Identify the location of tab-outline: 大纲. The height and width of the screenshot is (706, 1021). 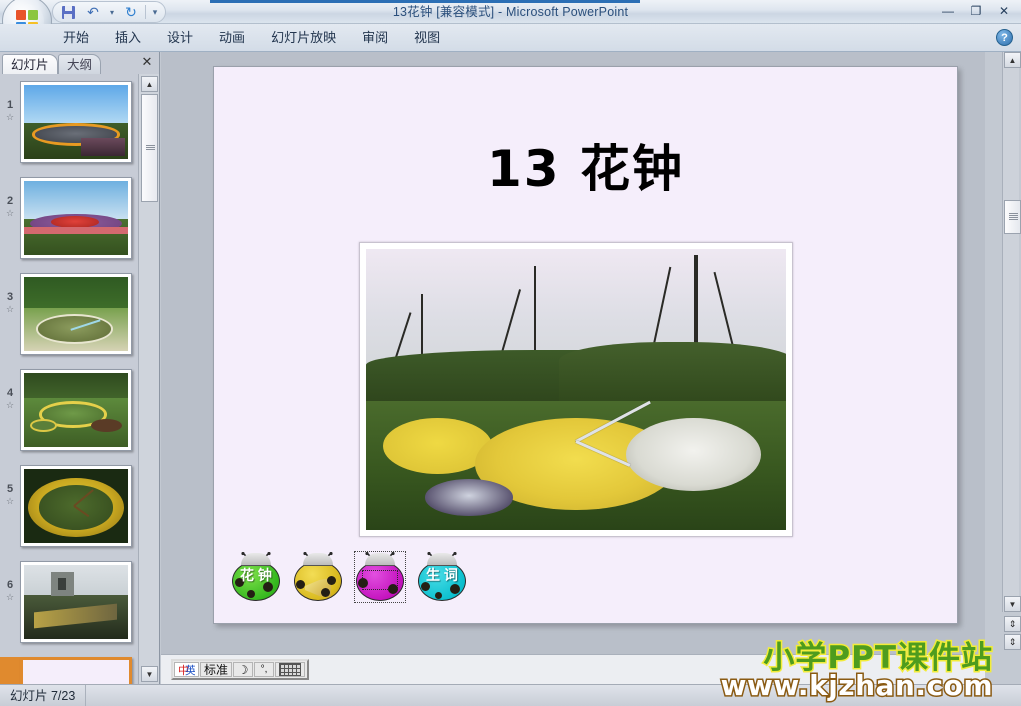
(80, 64).